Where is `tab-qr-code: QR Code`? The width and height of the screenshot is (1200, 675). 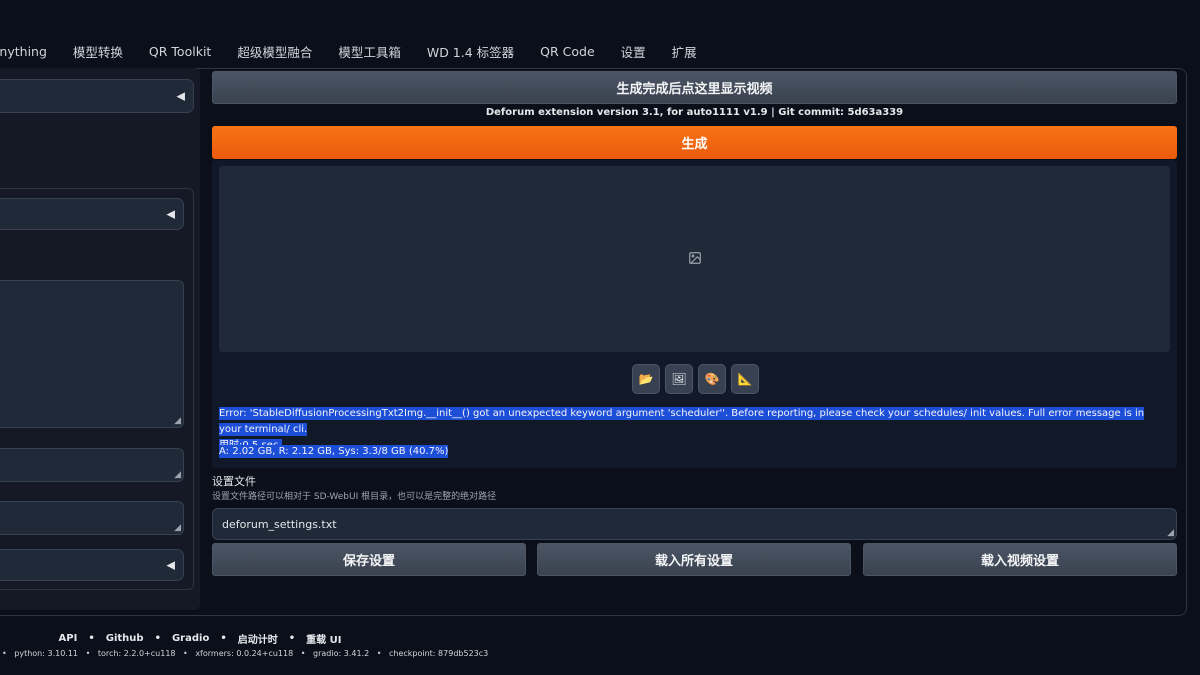 tab-qr-code: QR Code is located at coordinates (567, 51).